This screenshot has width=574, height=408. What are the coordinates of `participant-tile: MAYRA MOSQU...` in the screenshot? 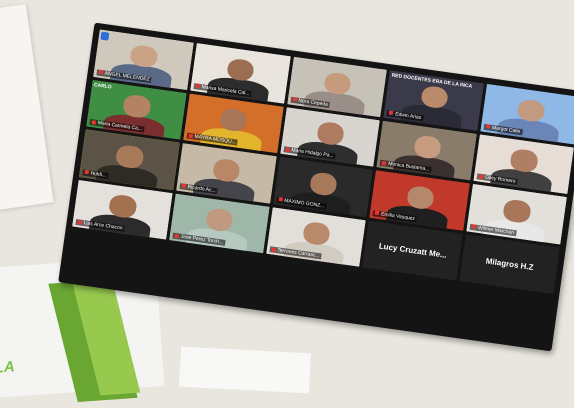 It's located at (233, 123).